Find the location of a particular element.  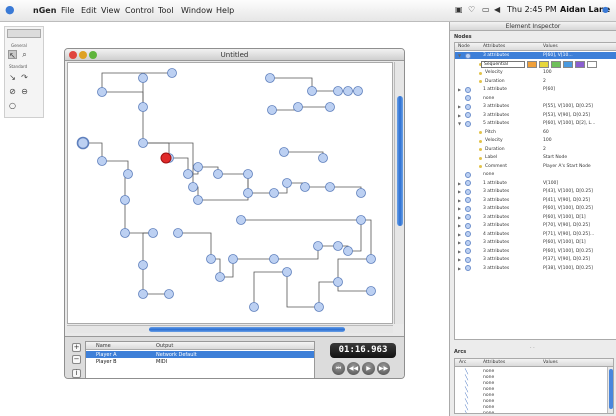

node-value: 60 is located at coordinates (546, 132).